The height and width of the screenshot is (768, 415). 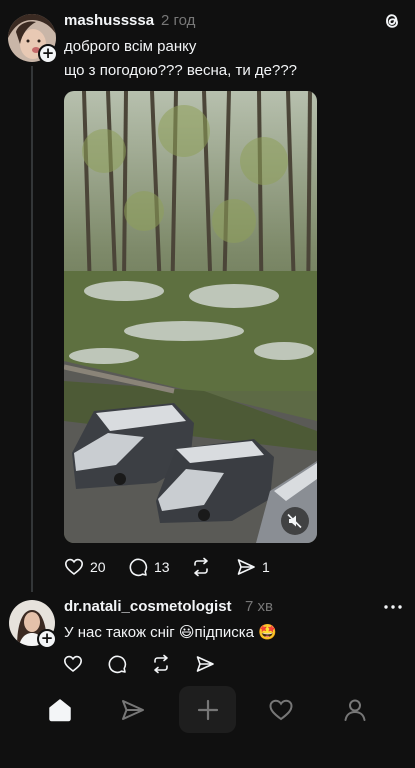 What do you see at coordinates (162, 567) in the screenshot?
I see `replies-count: 13` at bounding box center [162, 567].